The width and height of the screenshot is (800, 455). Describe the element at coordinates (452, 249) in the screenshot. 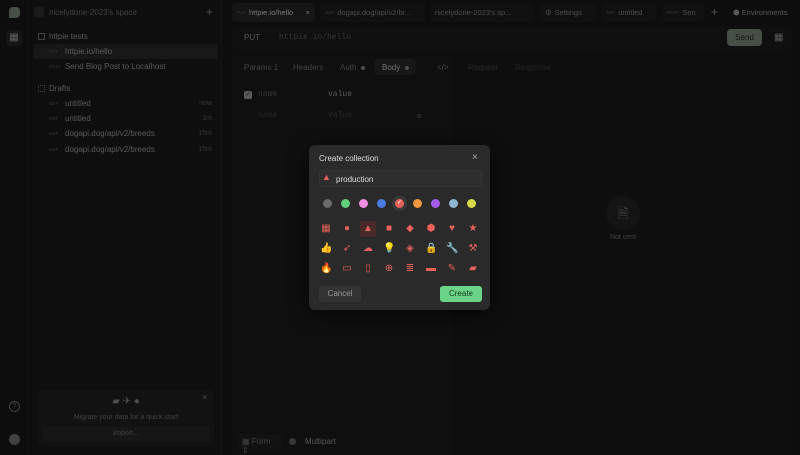

I see `wrench-icon: 🔧` at that location.